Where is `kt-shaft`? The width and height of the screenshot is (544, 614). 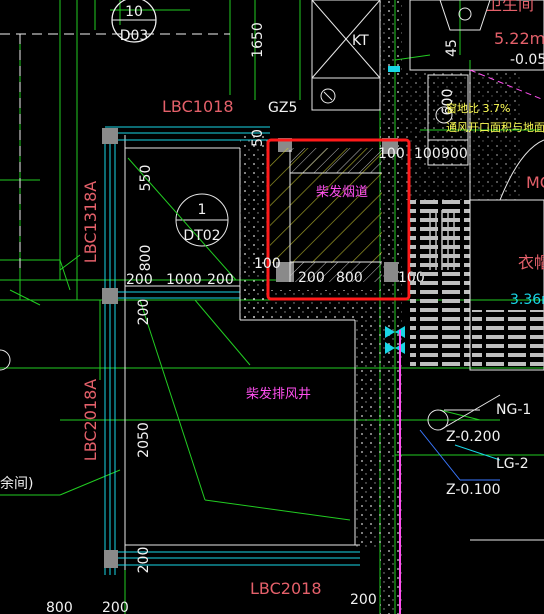 kt-shaft is located at coordinates (346, 55).